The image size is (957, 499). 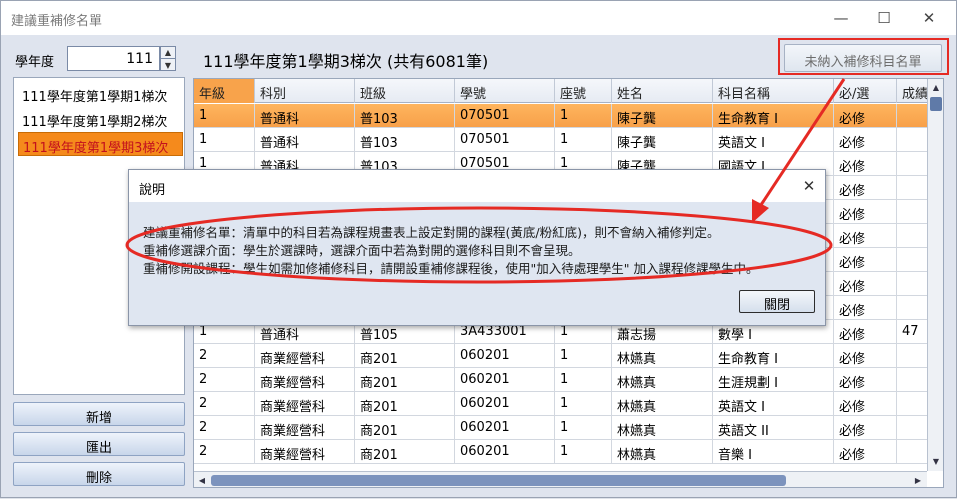 I want to click on table-row: 1 普通科 普103 070501 1 陳子龔 英語文 I 必修, so click(x=565, y=140).